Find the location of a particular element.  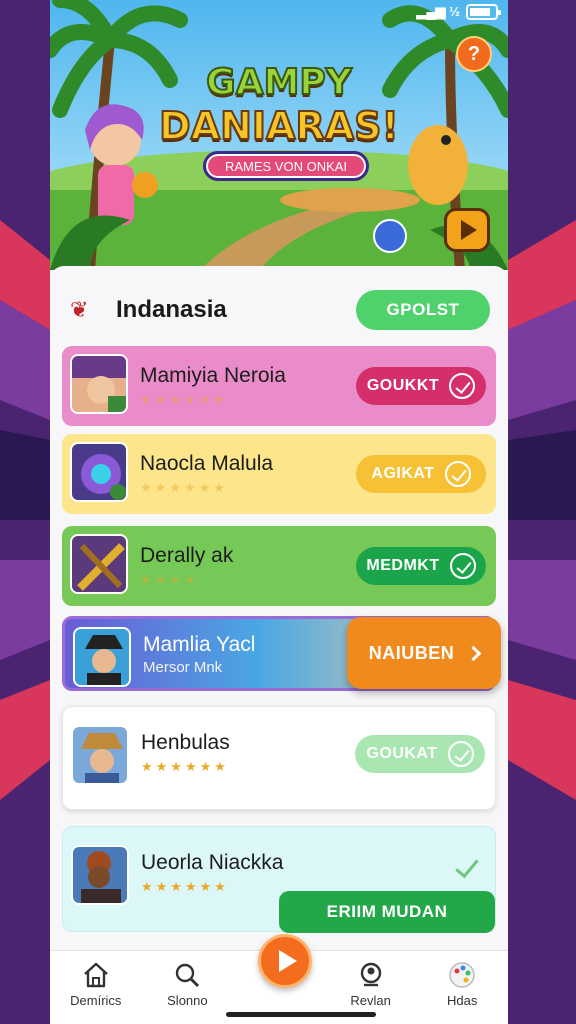

profile-icon is located at coordinates (370, 974).